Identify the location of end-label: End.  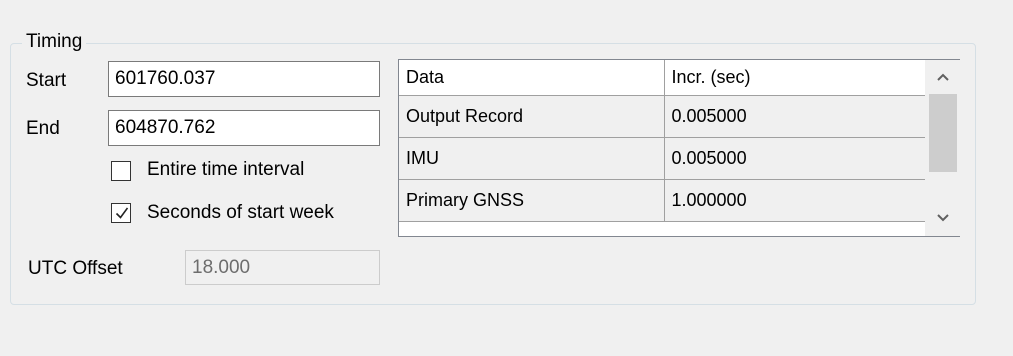
(43, 128).